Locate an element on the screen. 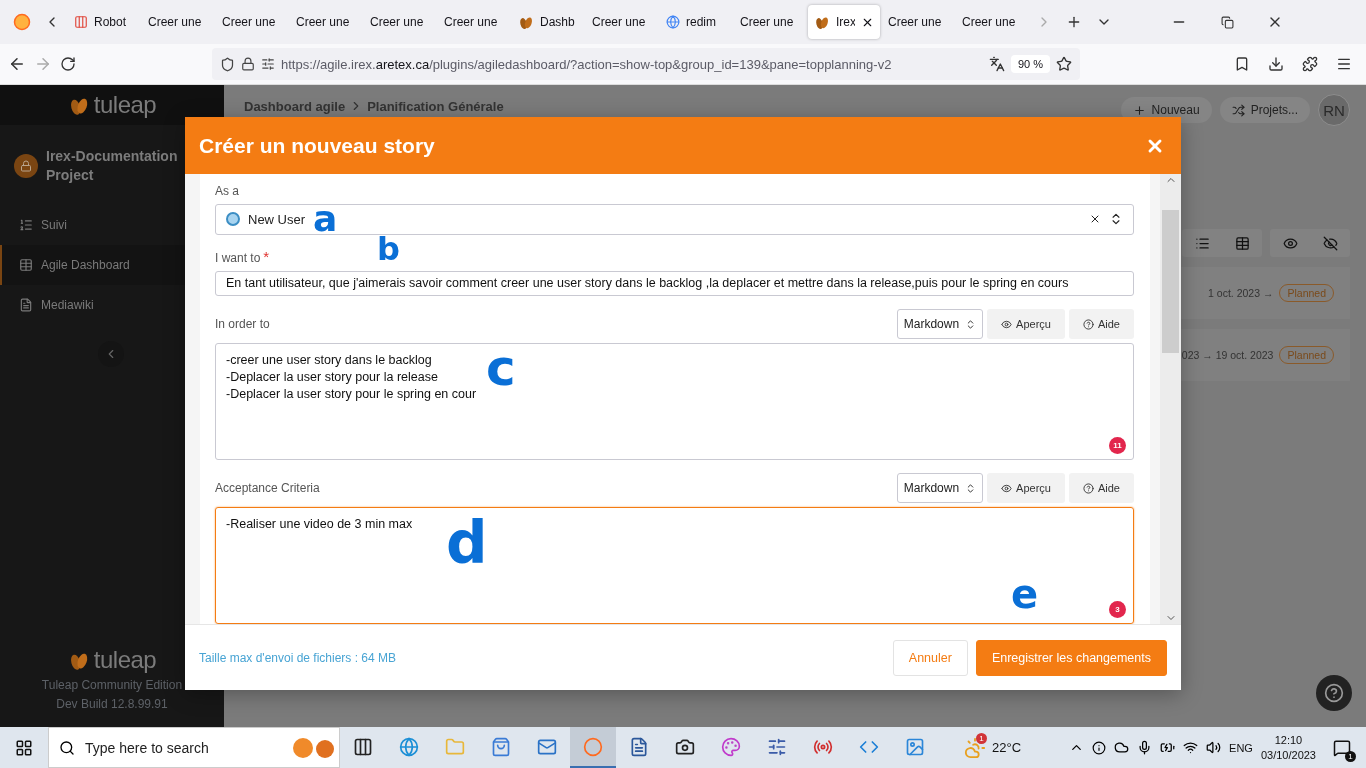 The image size is (1366, 768). edition-text: Tuleap Community Edition is located at coordinates (112, 685).